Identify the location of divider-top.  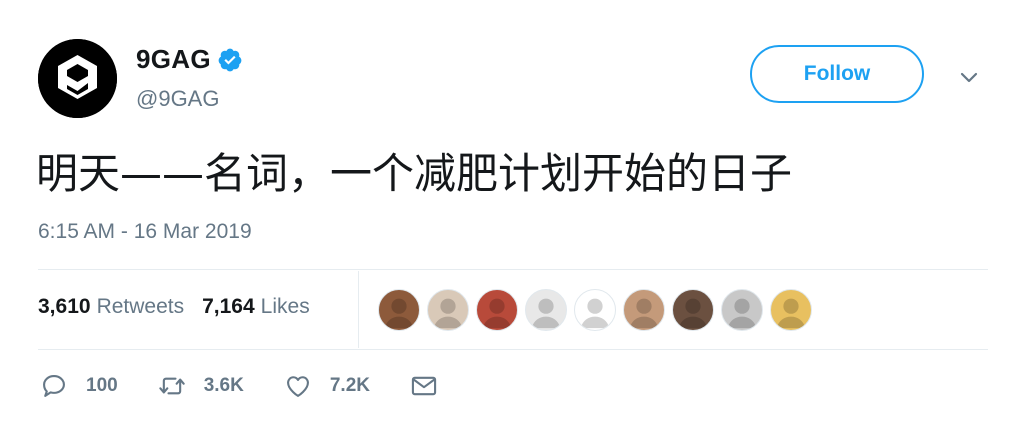
(513, 269).